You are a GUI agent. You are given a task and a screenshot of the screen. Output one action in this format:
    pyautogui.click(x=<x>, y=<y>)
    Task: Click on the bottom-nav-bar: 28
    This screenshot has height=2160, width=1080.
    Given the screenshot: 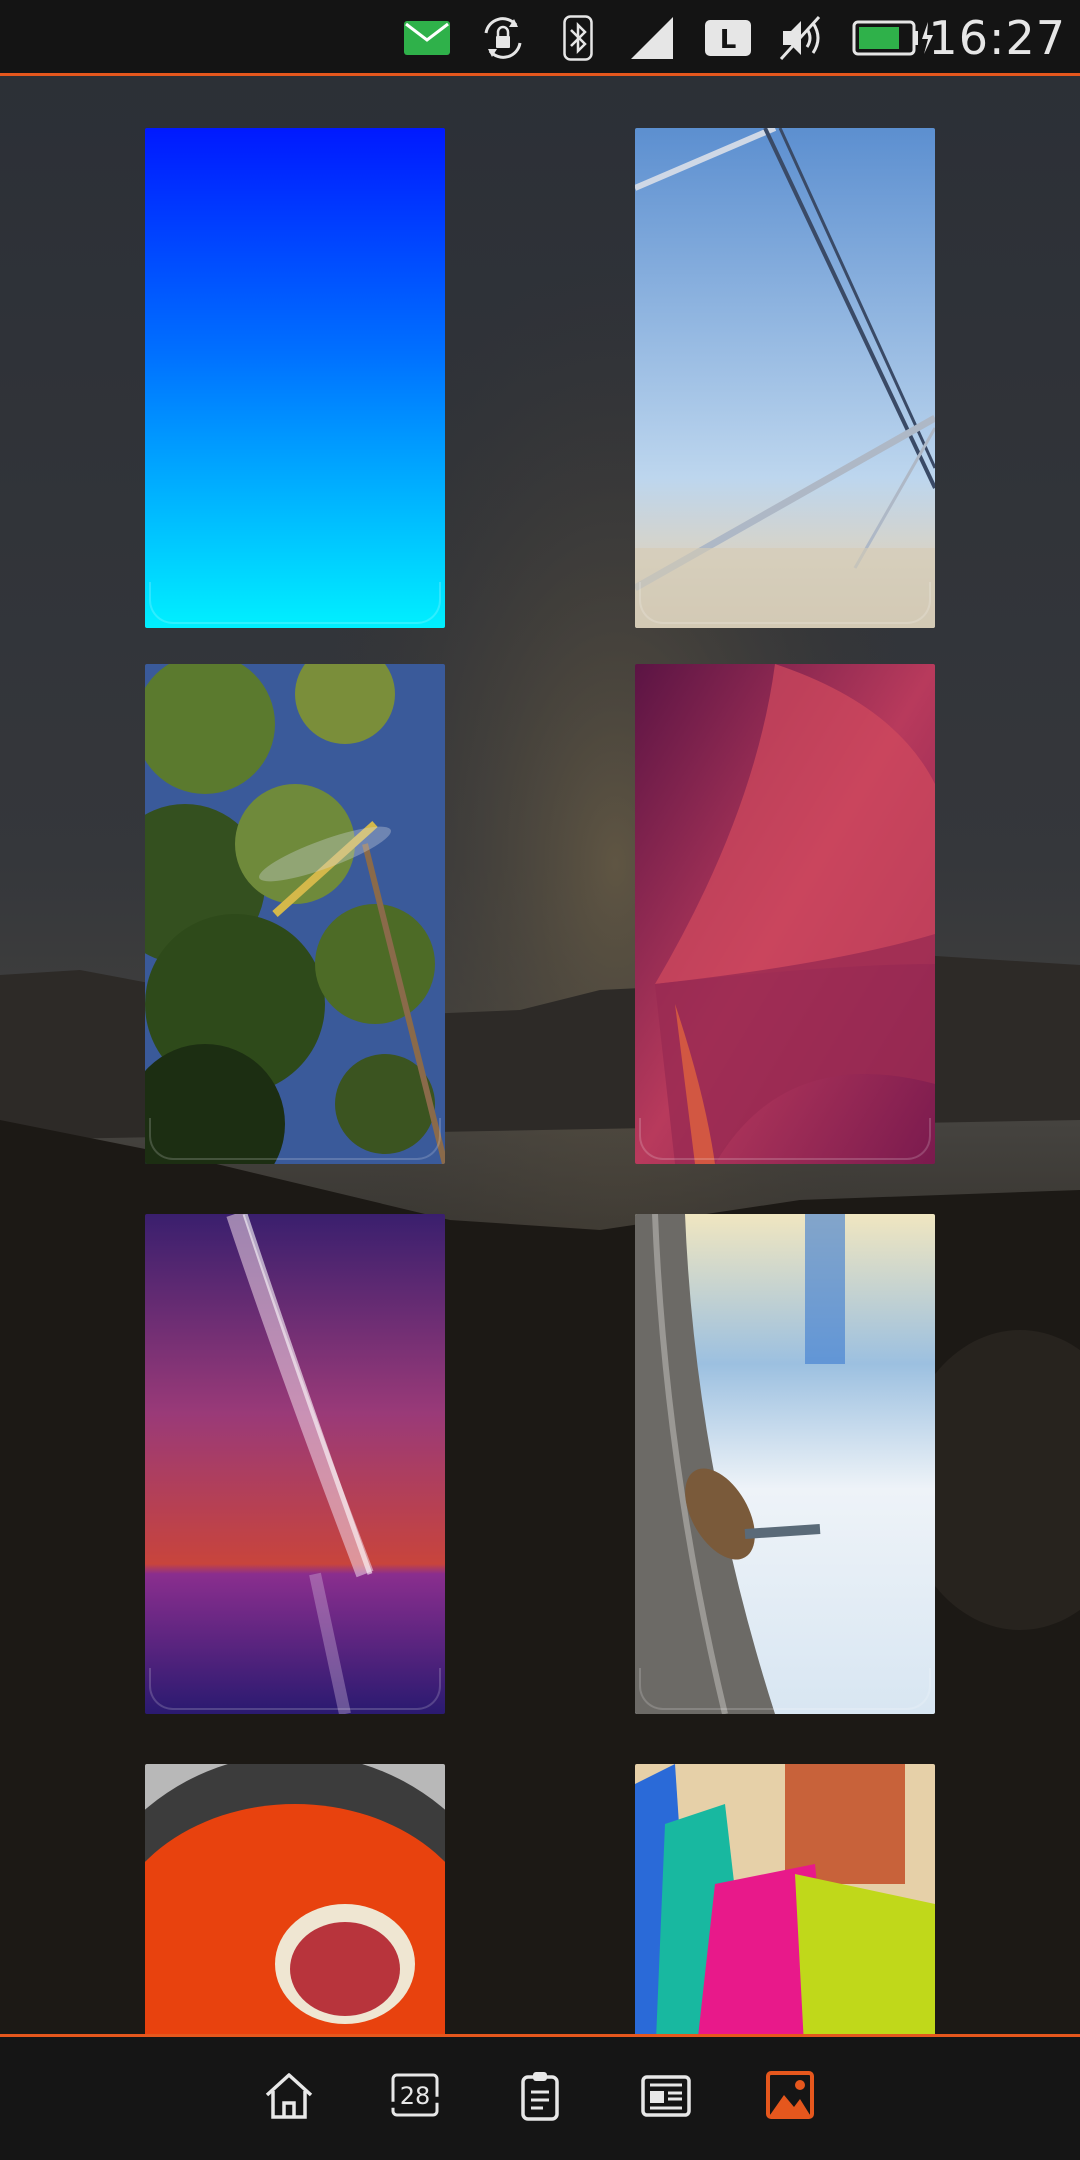 What is the action you would take?
    pyautogui.click(x=540, y=2097)
    